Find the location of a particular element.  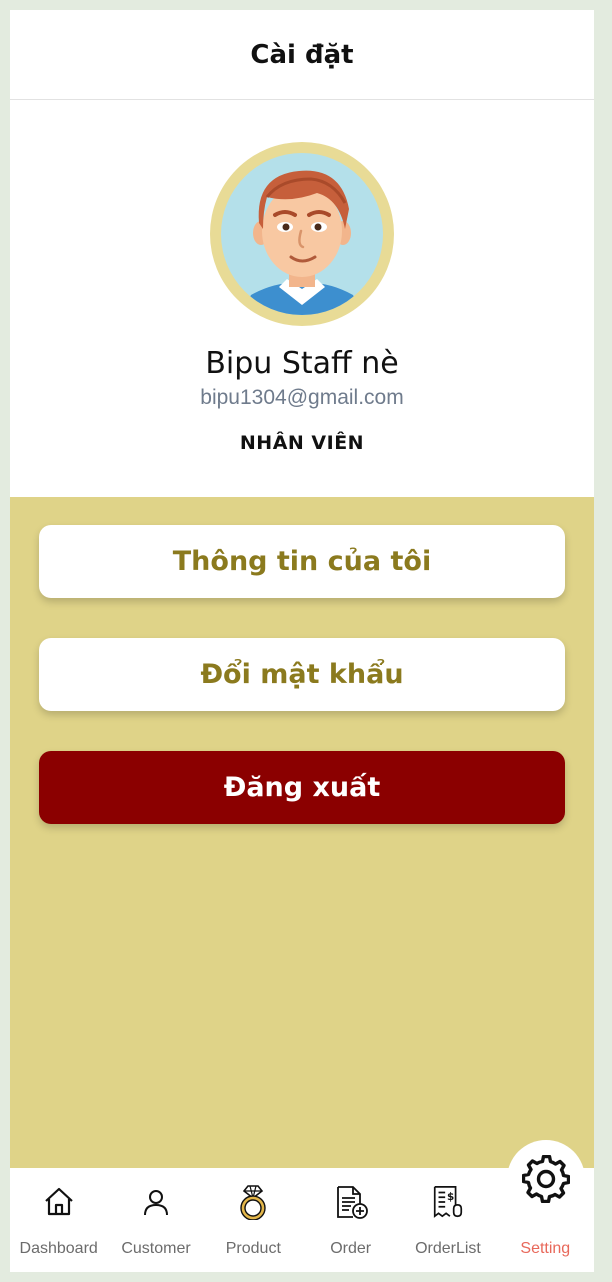

avatar is located at coordinates (302, 234).